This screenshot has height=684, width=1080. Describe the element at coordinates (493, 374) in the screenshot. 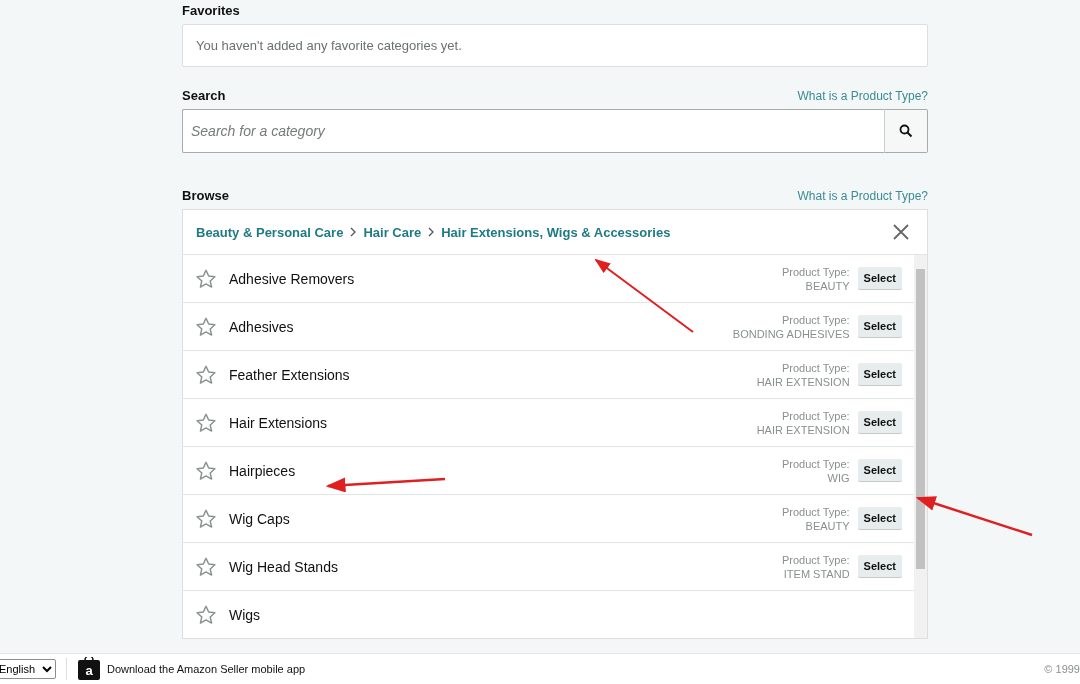

I see `category-name: Feather Extensions` at that location.